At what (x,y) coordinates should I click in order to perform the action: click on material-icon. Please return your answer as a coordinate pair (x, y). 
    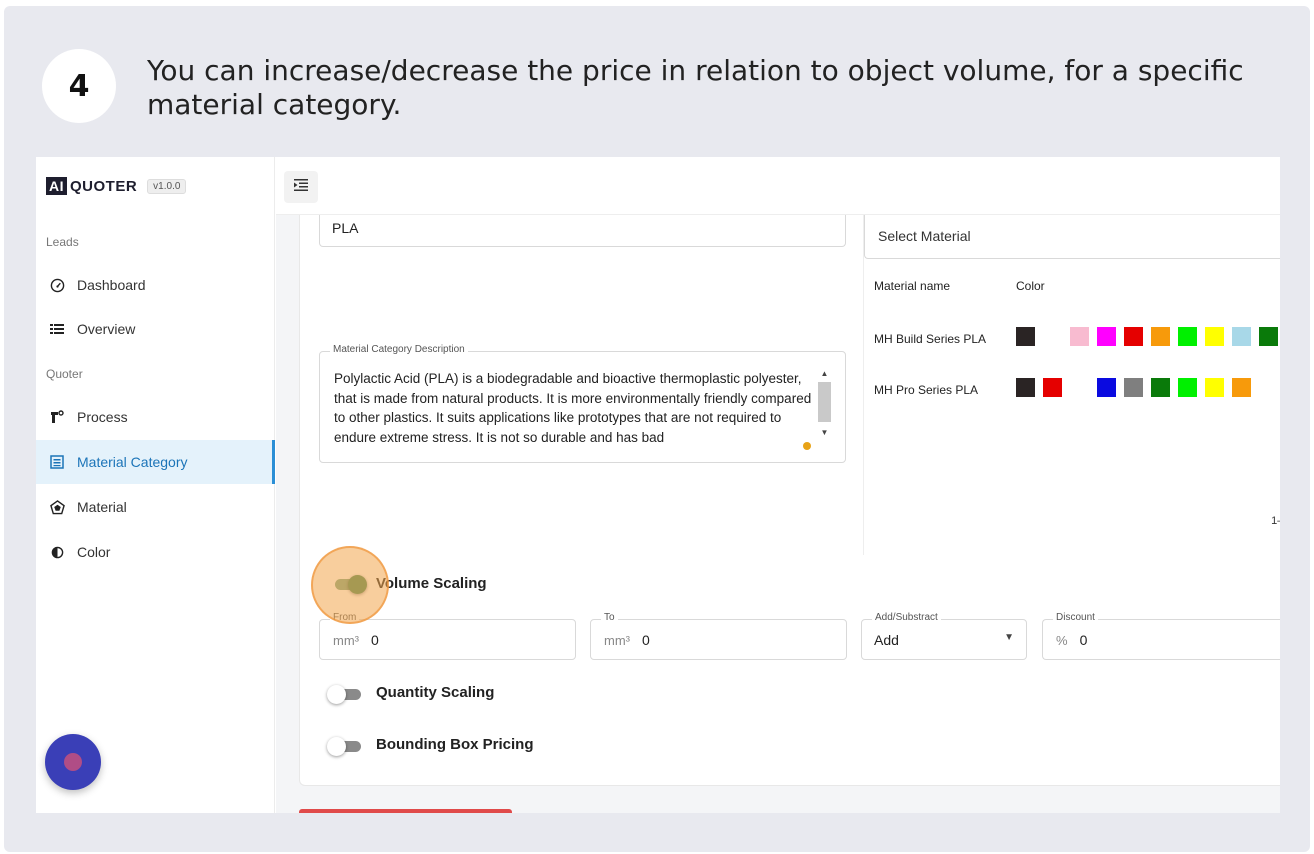
    Looking at the image, I should click on (57, 507).